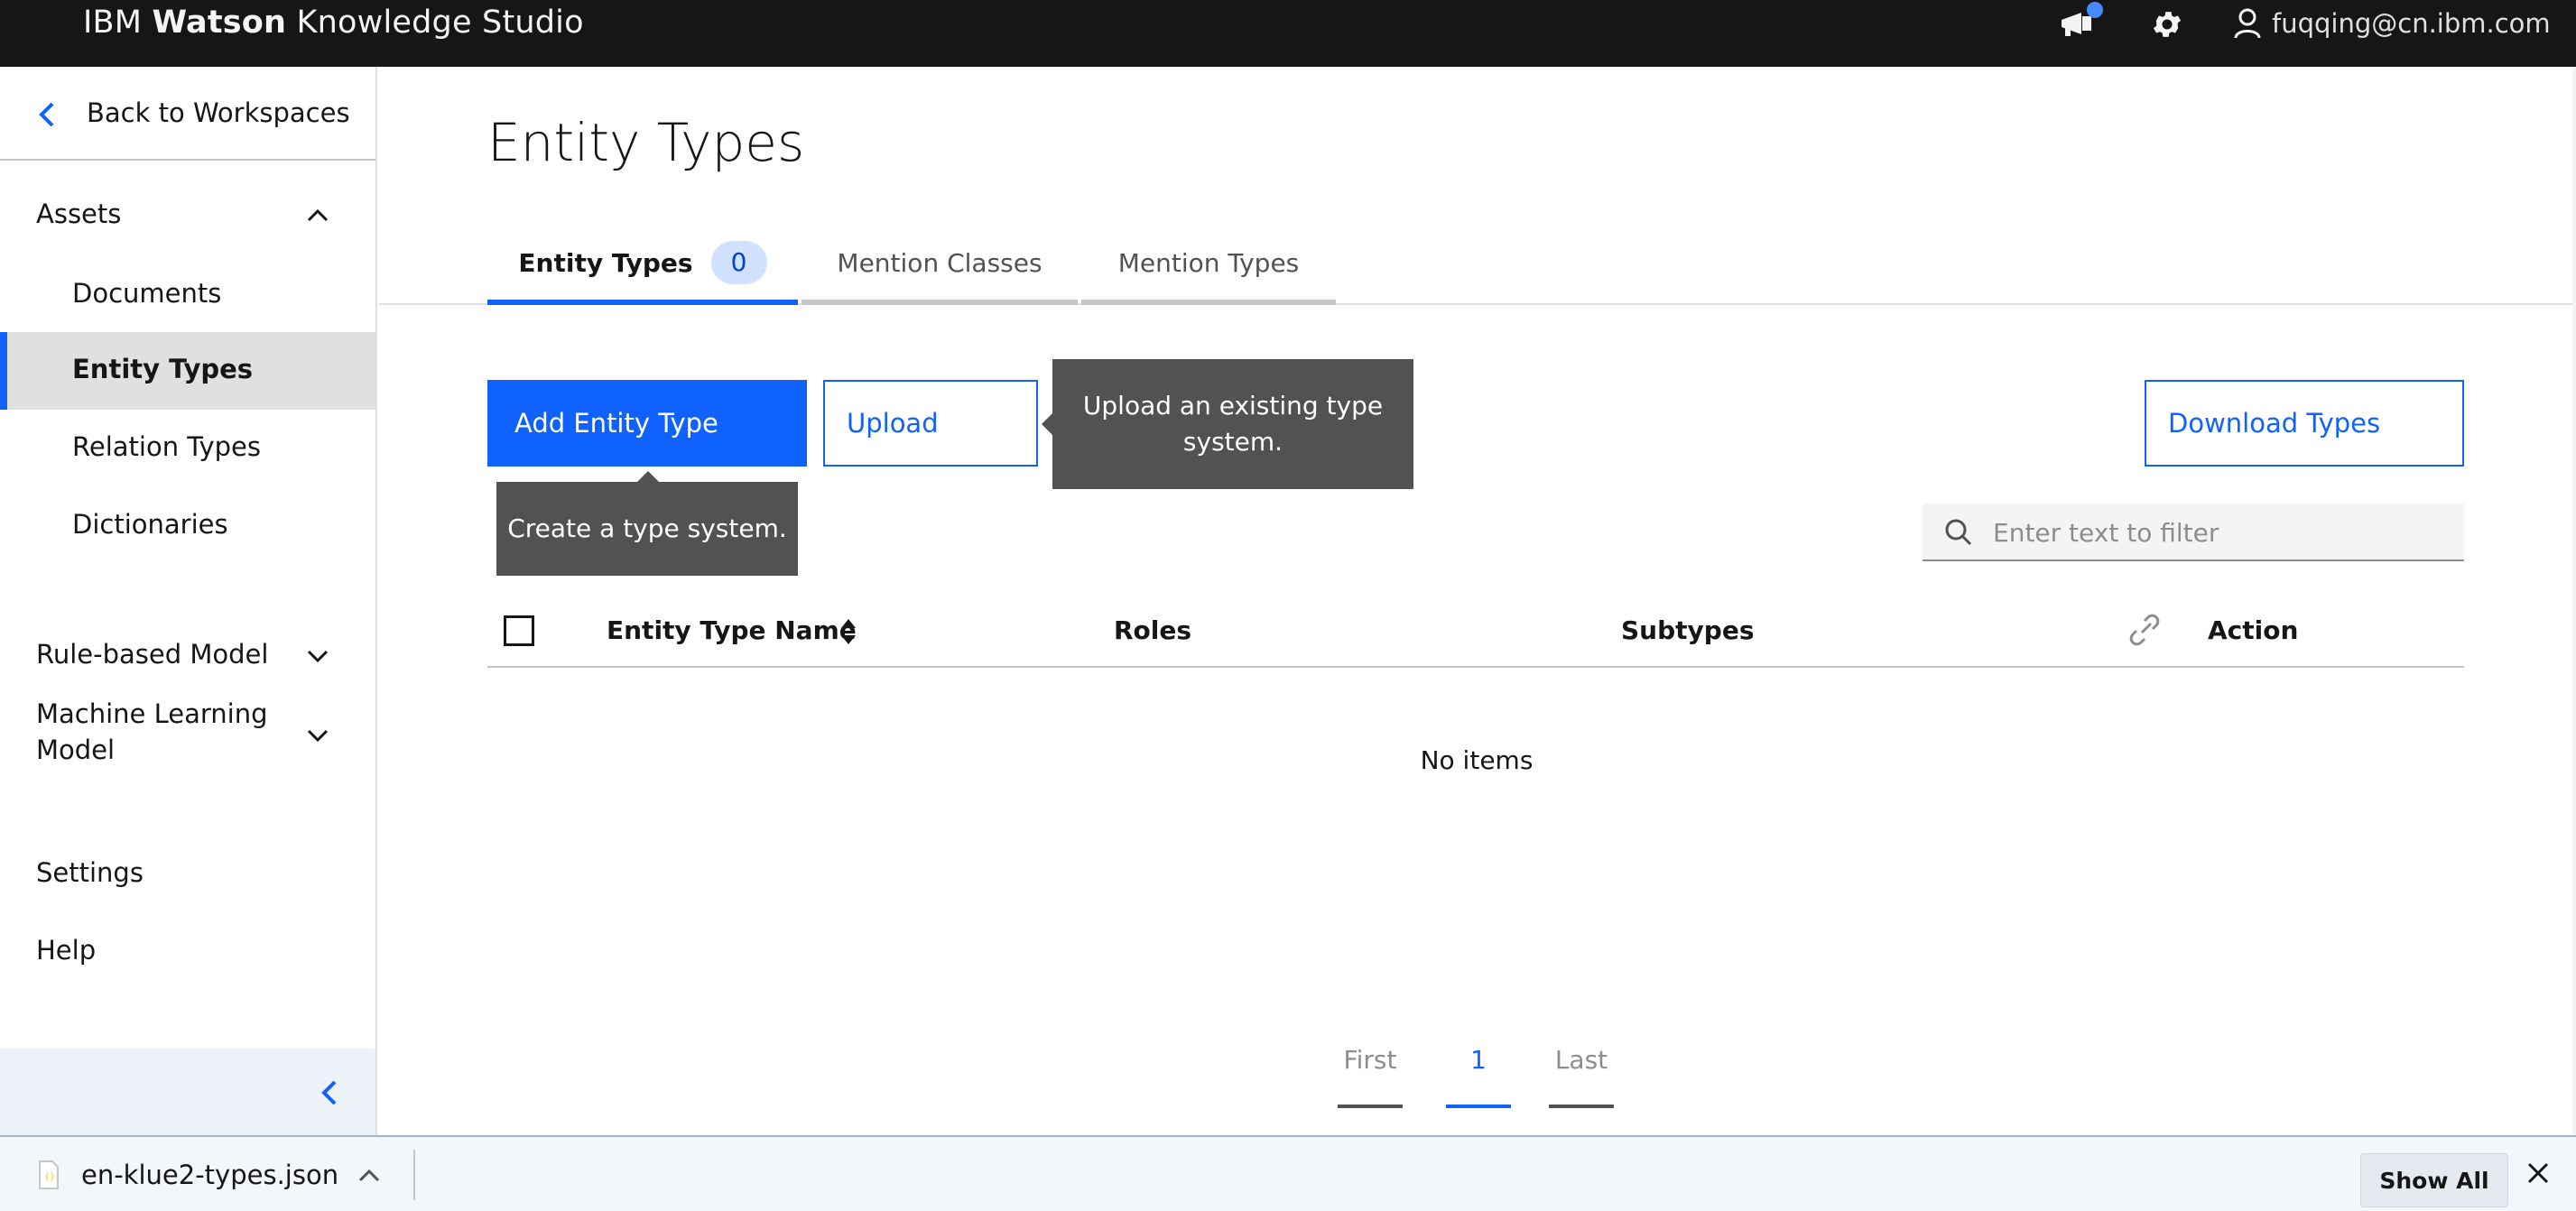  I want to click on tab-label: Mention Classes, so click(939, 263).